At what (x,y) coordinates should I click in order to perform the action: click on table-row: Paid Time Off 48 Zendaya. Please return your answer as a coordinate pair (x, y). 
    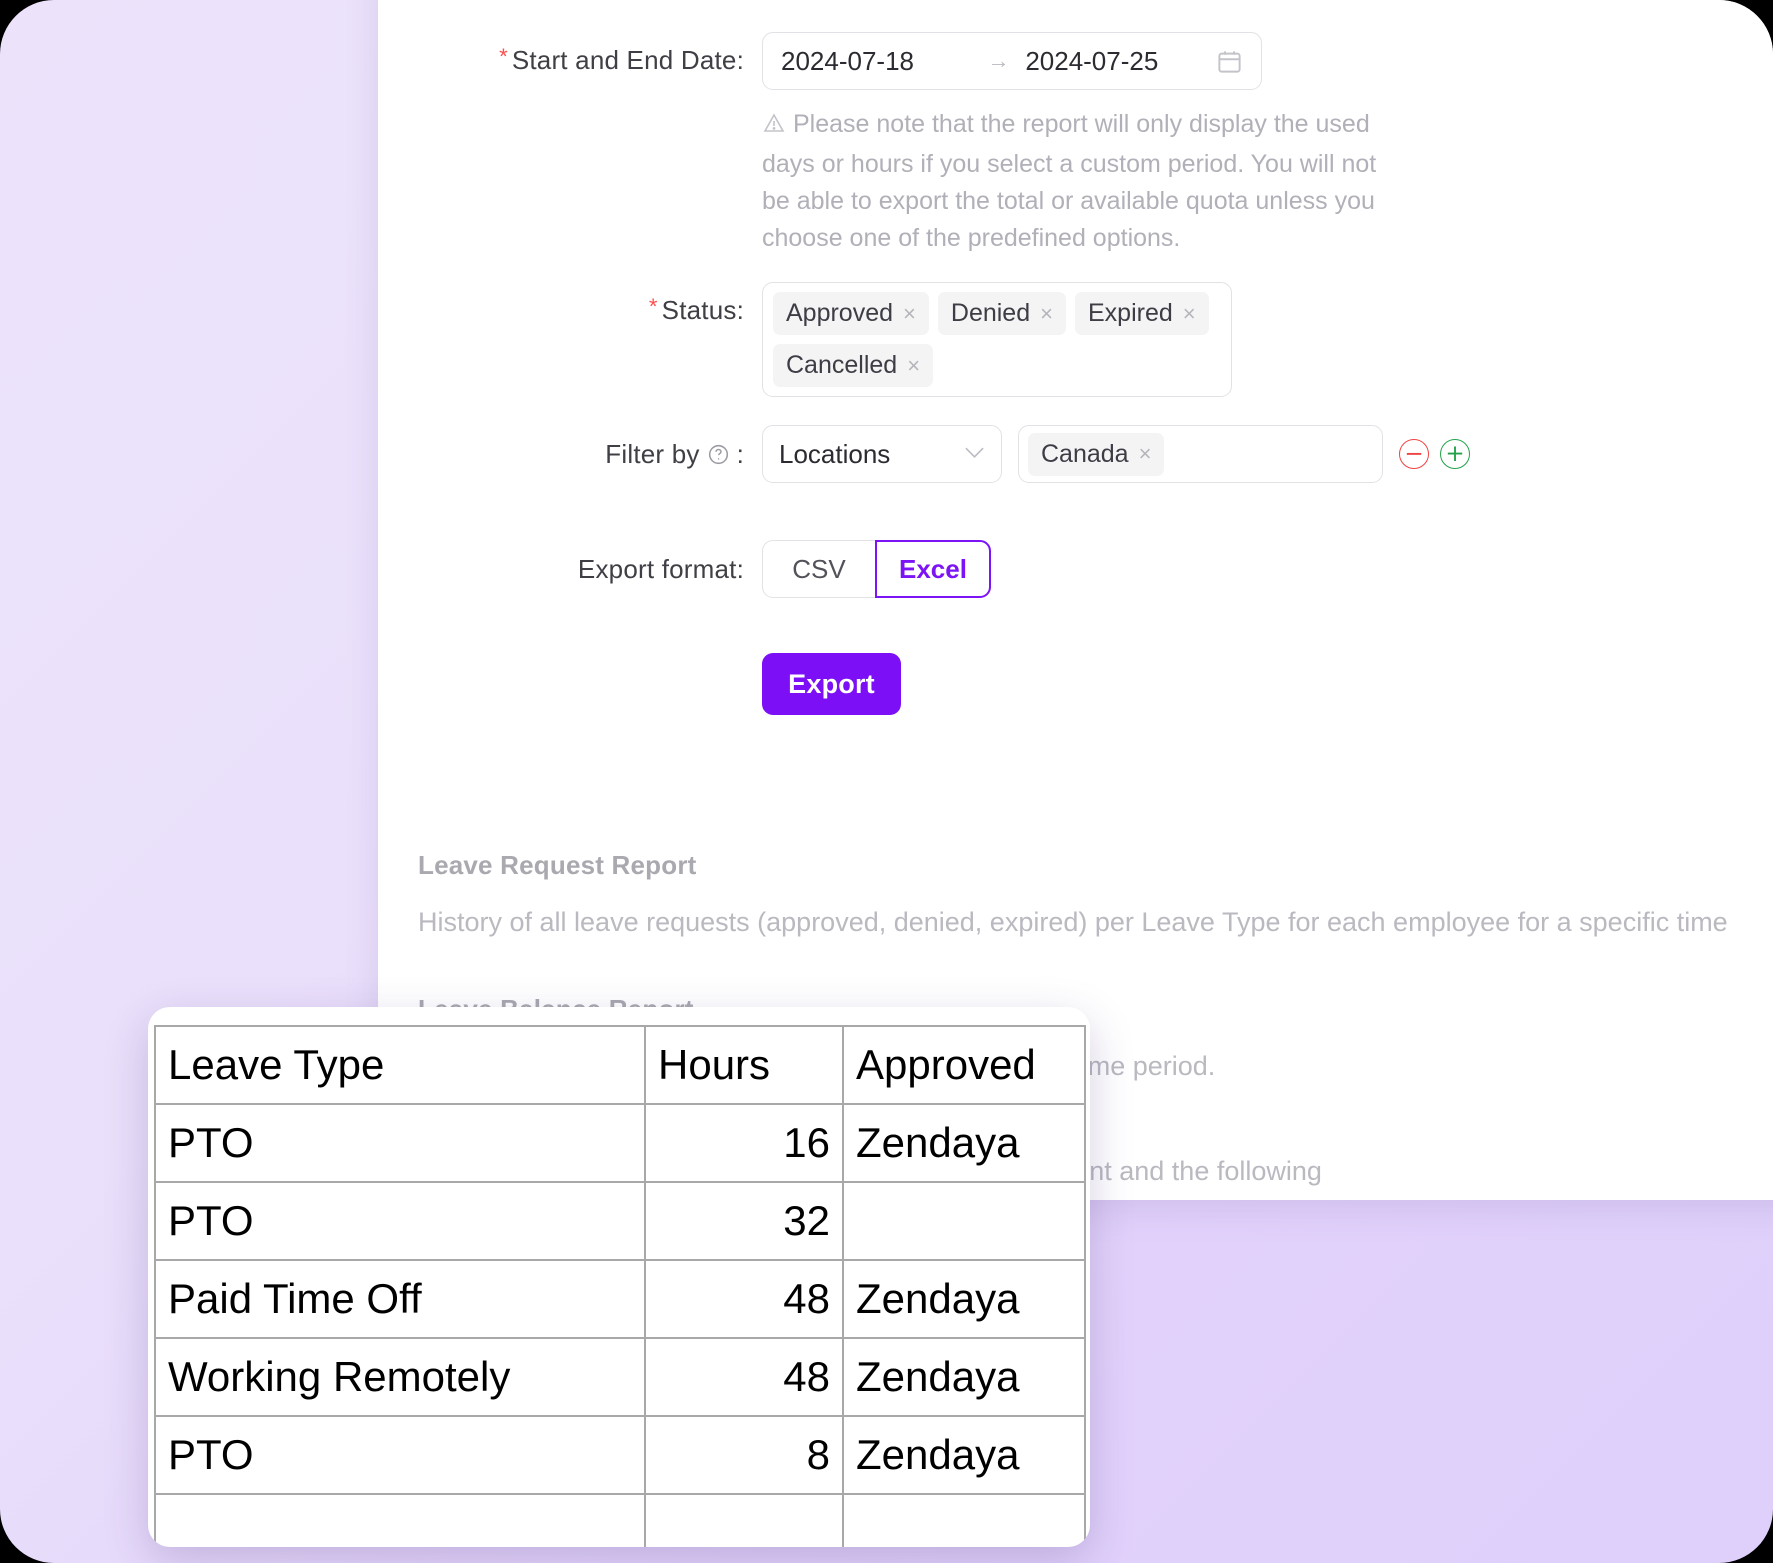
    Looking at the image, I should click on (620, 1299).